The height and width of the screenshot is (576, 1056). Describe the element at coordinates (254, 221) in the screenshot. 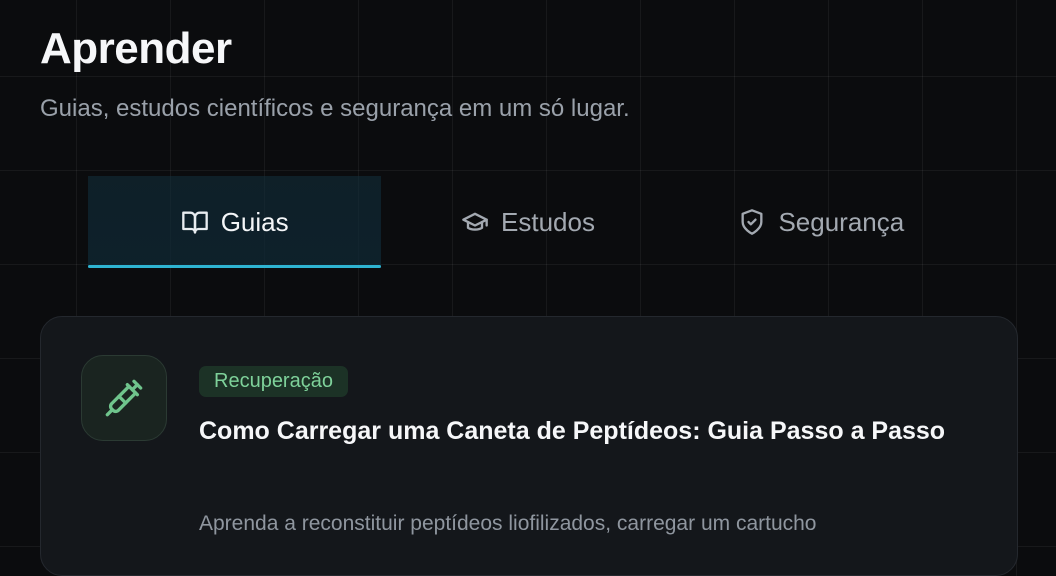

I see `tab-label: Guias` at that location.